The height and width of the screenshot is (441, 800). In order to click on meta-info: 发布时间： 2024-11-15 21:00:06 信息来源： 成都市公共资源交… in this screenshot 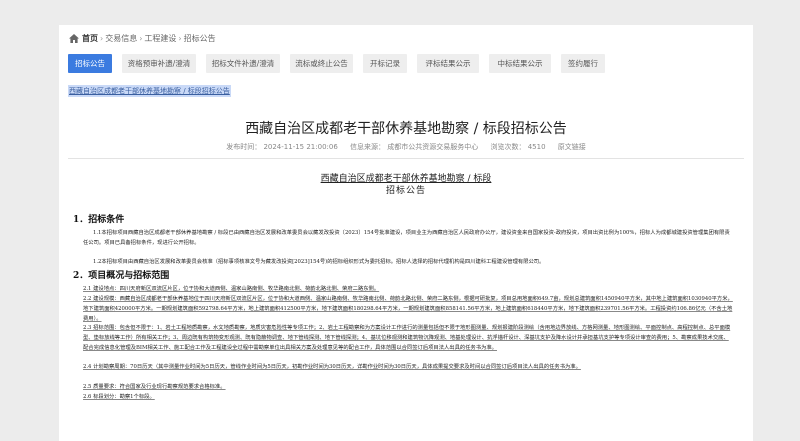, I will do `click(406, 147)`.